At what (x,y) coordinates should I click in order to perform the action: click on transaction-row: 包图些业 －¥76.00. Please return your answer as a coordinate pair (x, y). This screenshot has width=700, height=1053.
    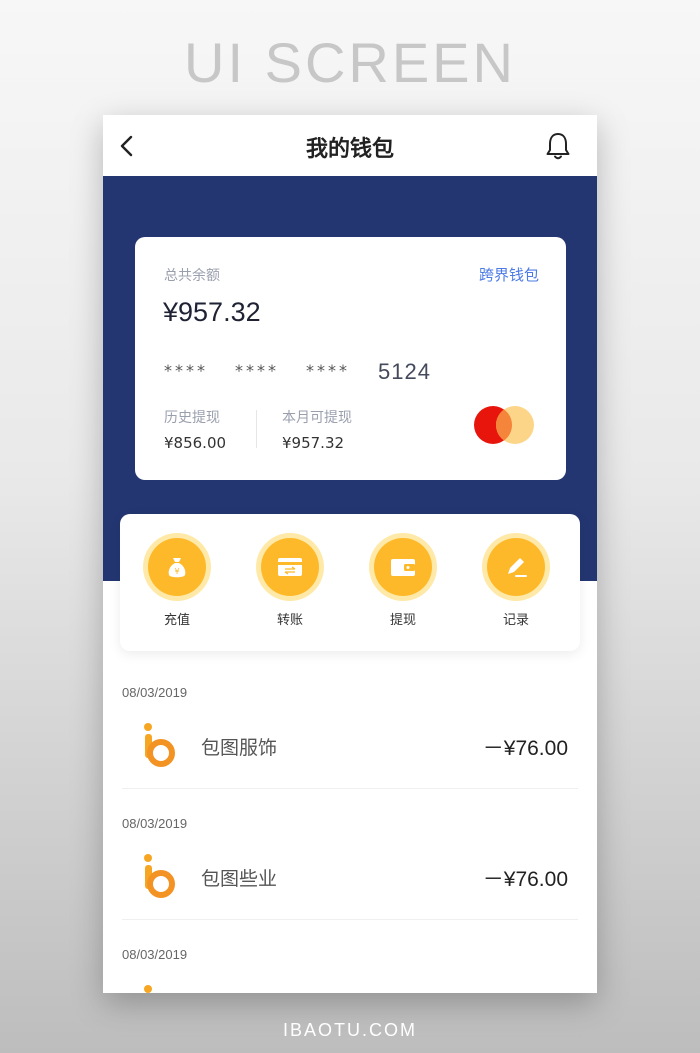
    Looking at the image, I should click on (350, 884).